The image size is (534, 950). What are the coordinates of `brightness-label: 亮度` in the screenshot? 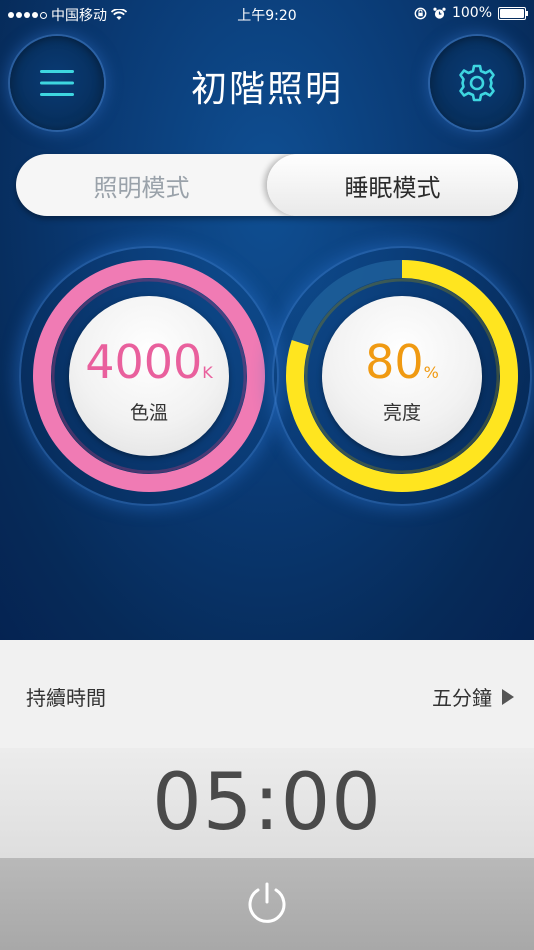 It's located at (401, 413).